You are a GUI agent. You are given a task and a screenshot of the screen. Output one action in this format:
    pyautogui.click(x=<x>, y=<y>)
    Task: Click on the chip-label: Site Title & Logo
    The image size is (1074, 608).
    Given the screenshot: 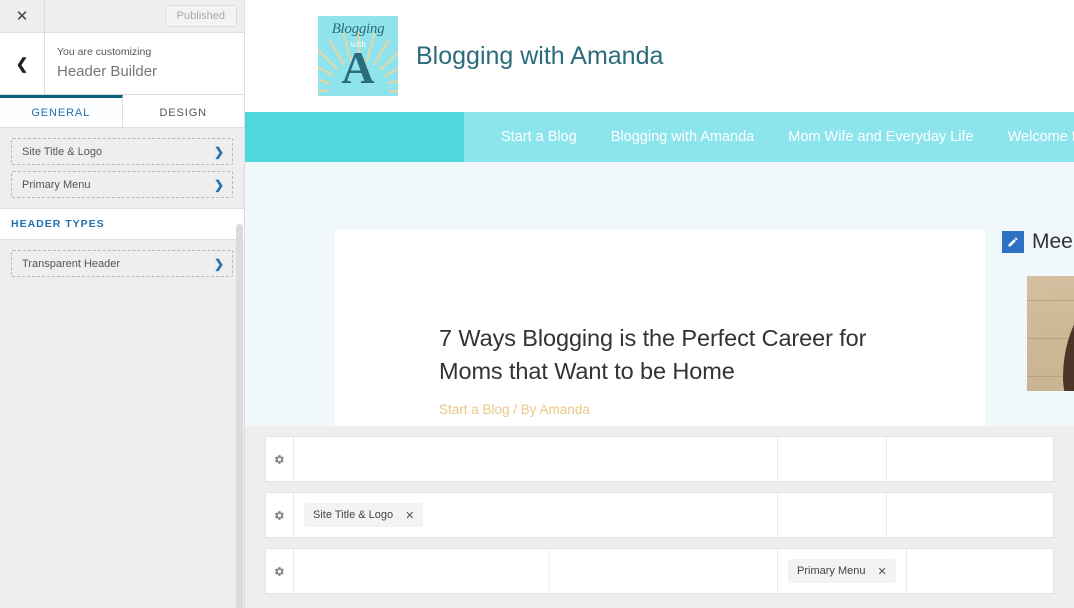 What is the action you would take?
    pyautogui.click(x=353, y=515)
    